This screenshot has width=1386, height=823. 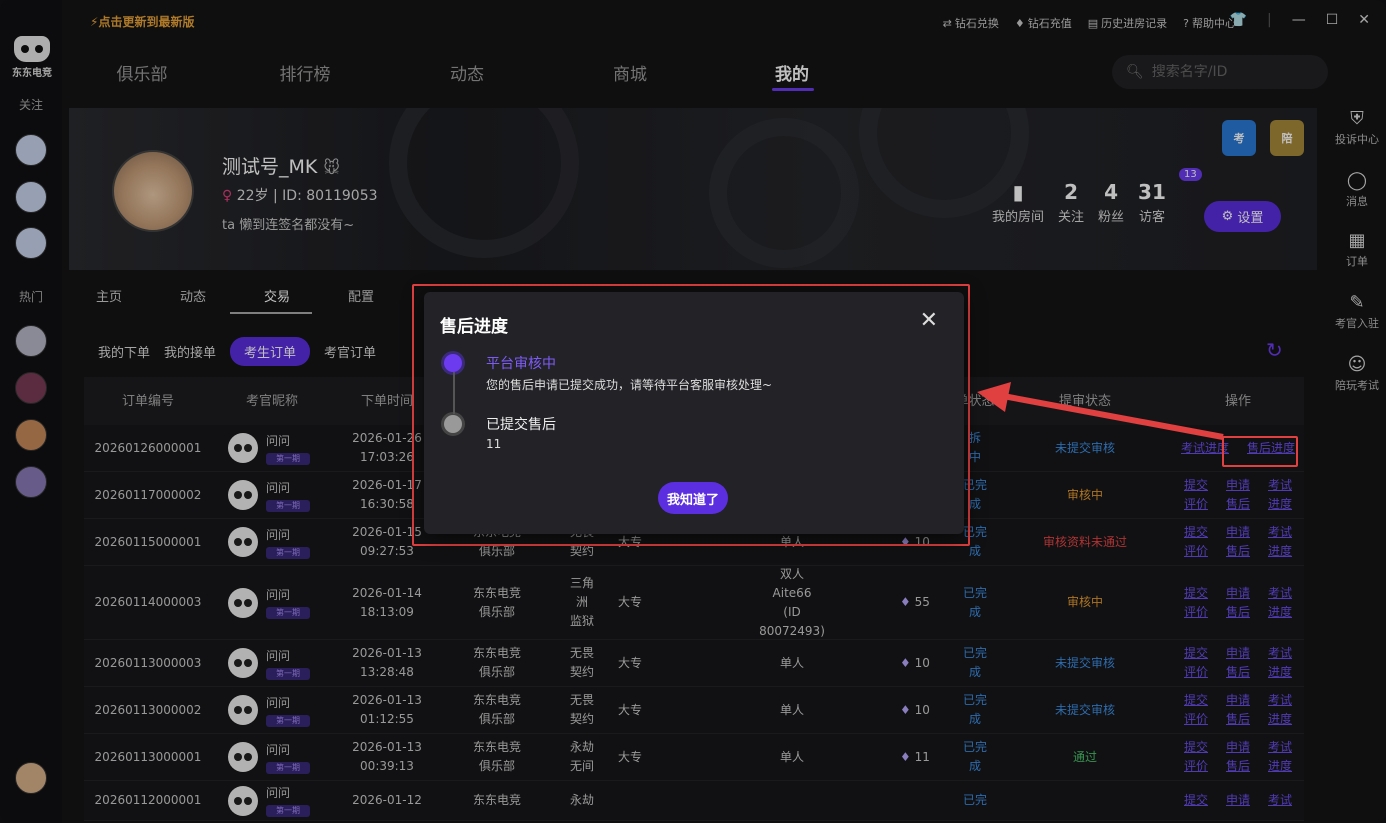 I want to click on active-step-dot, so click(x=453, y=363).